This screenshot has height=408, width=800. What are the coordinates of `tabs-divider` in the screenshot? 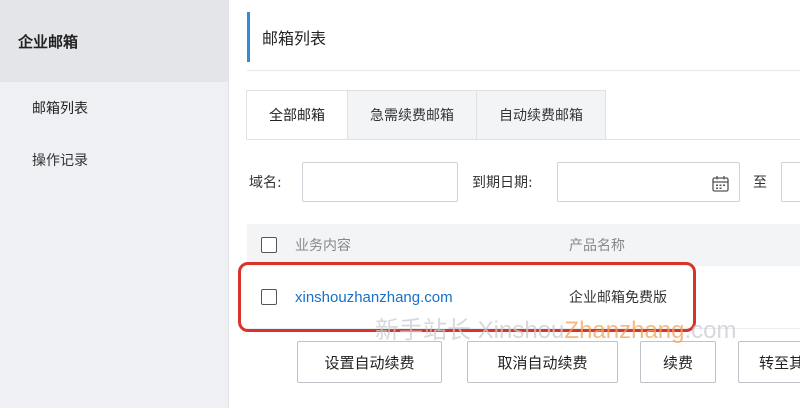 It's located at (523, 139).